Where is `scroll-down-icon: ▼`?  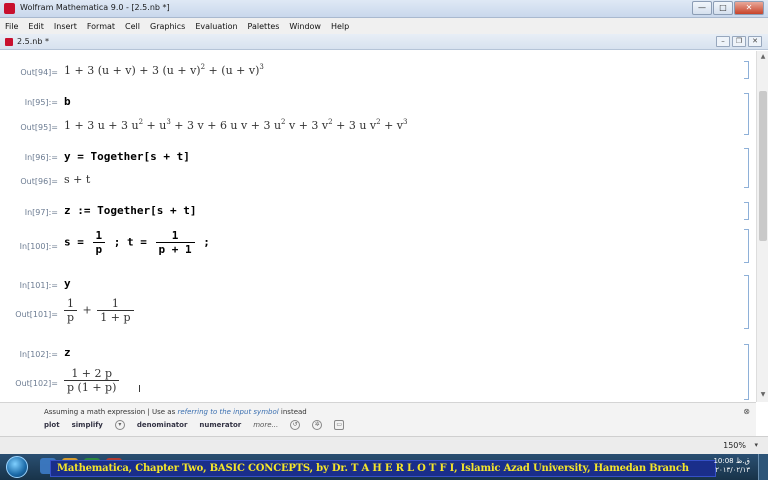
scroll-down-icon: ▼ is located at coordinates (763, 395).